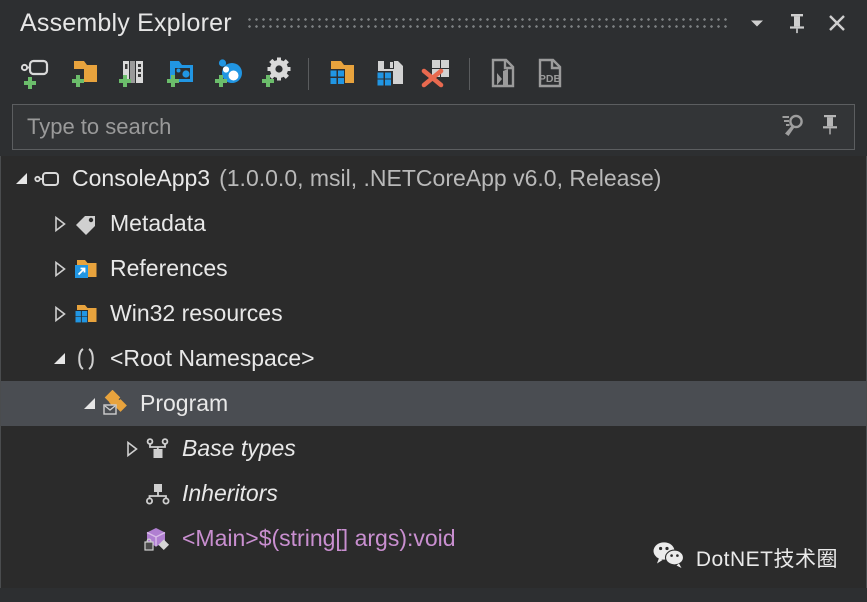 The height and width of the screenshot is (602, 867). What do you see at coordinates (433, 403) in the screenshot?
I see `tree-node-program: Program` at bounding box center [433, 403].